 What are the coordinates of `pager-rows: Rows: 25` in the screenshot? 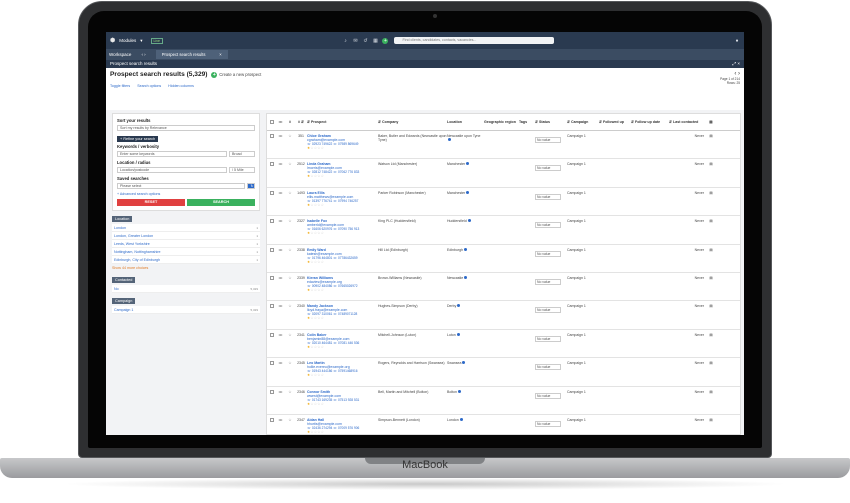 It's located at (730, 83).